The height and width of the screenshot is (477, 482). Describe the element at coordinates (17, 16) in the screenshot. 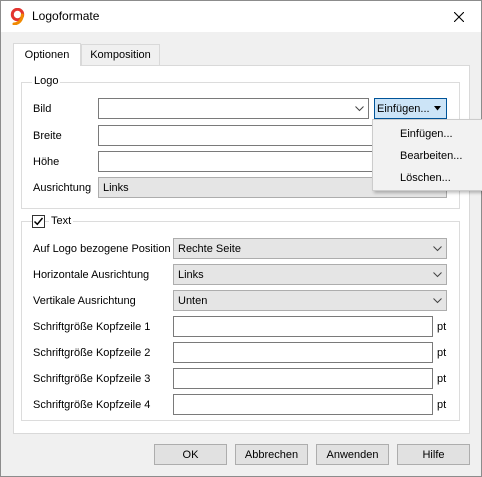

I see `9-logo-icon` at that location.